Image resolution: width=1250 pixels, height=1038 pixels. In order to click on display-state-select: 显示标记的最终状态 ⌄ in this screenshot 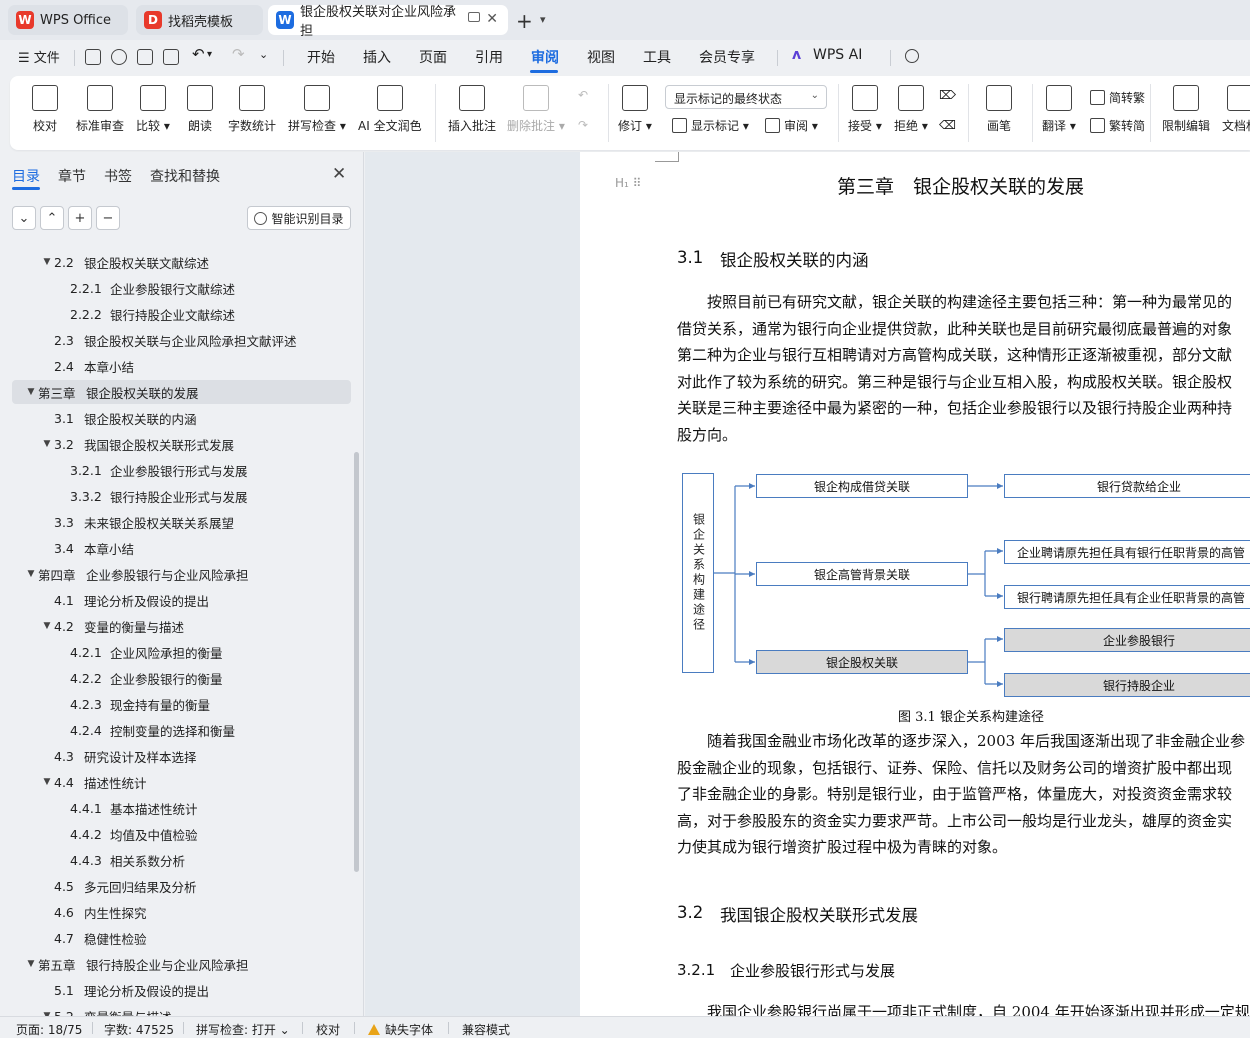, I will do `click(746, 97)`.